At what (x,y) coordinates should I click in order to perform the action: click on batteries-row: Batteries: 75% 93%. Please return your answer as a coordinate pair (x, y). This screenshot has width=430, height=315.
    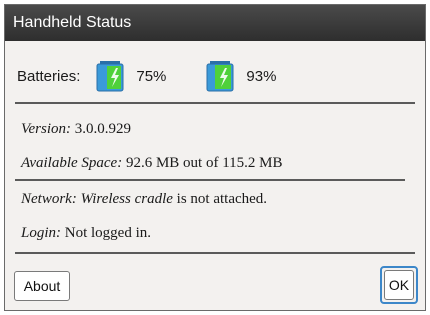
    Looking at the image, I should click on (165, 76).